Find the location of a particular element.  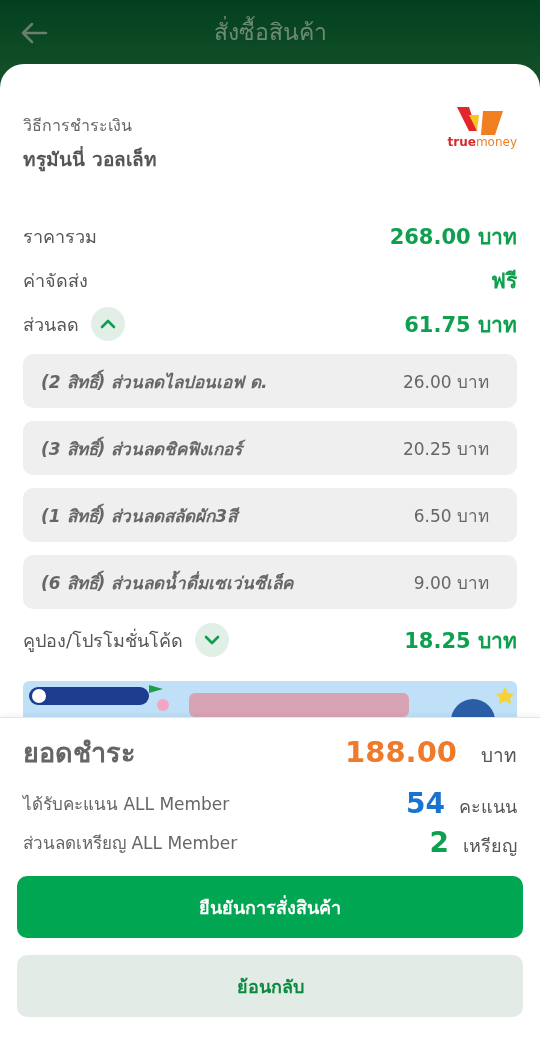

reward-unit: เหรียญ is located at coordinates (490, 845).